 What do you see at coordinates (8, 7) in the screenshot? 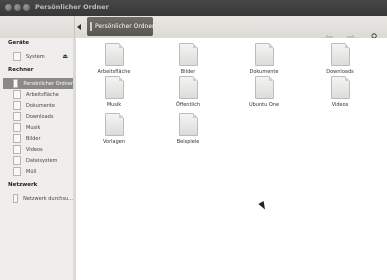
I see `close-button` at bounding box center [8, 7].